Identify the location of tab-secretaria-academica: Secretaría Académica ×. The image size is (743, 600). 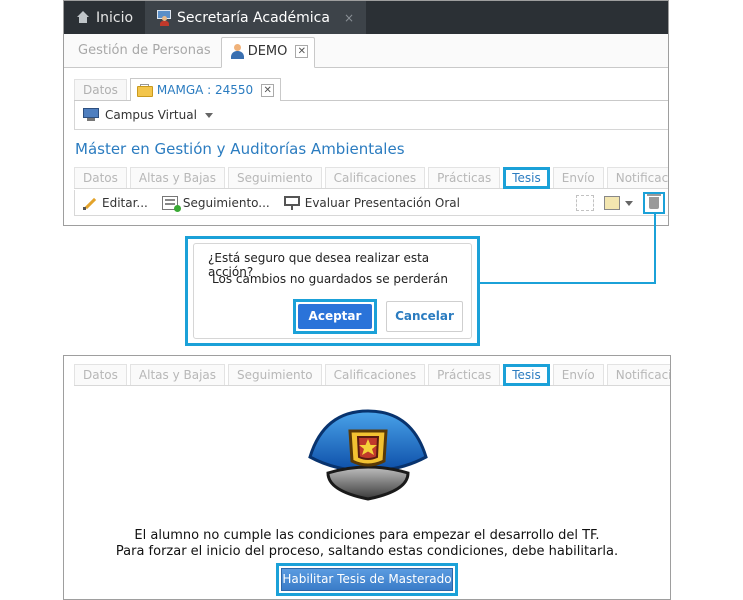
(256, 17).